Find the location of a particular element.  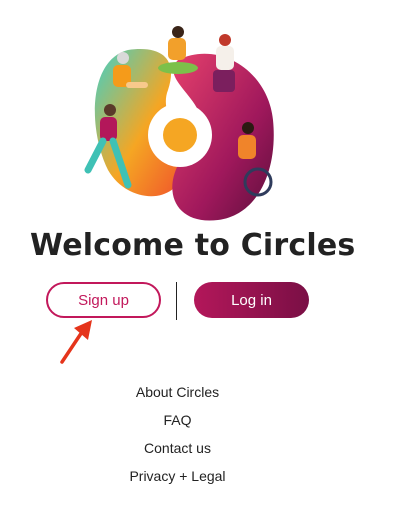

annotation-arrow-icon is located at coordinates (76, 342).